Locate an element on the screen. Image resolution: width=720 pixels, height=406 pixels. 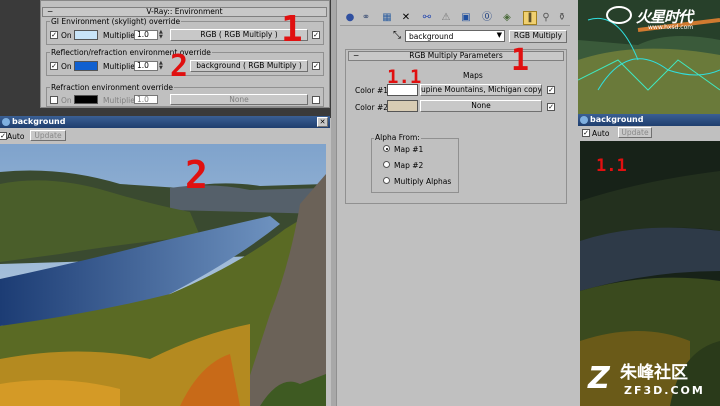
go-forward-icon: ⚱ is located at coordinates (562, 18).